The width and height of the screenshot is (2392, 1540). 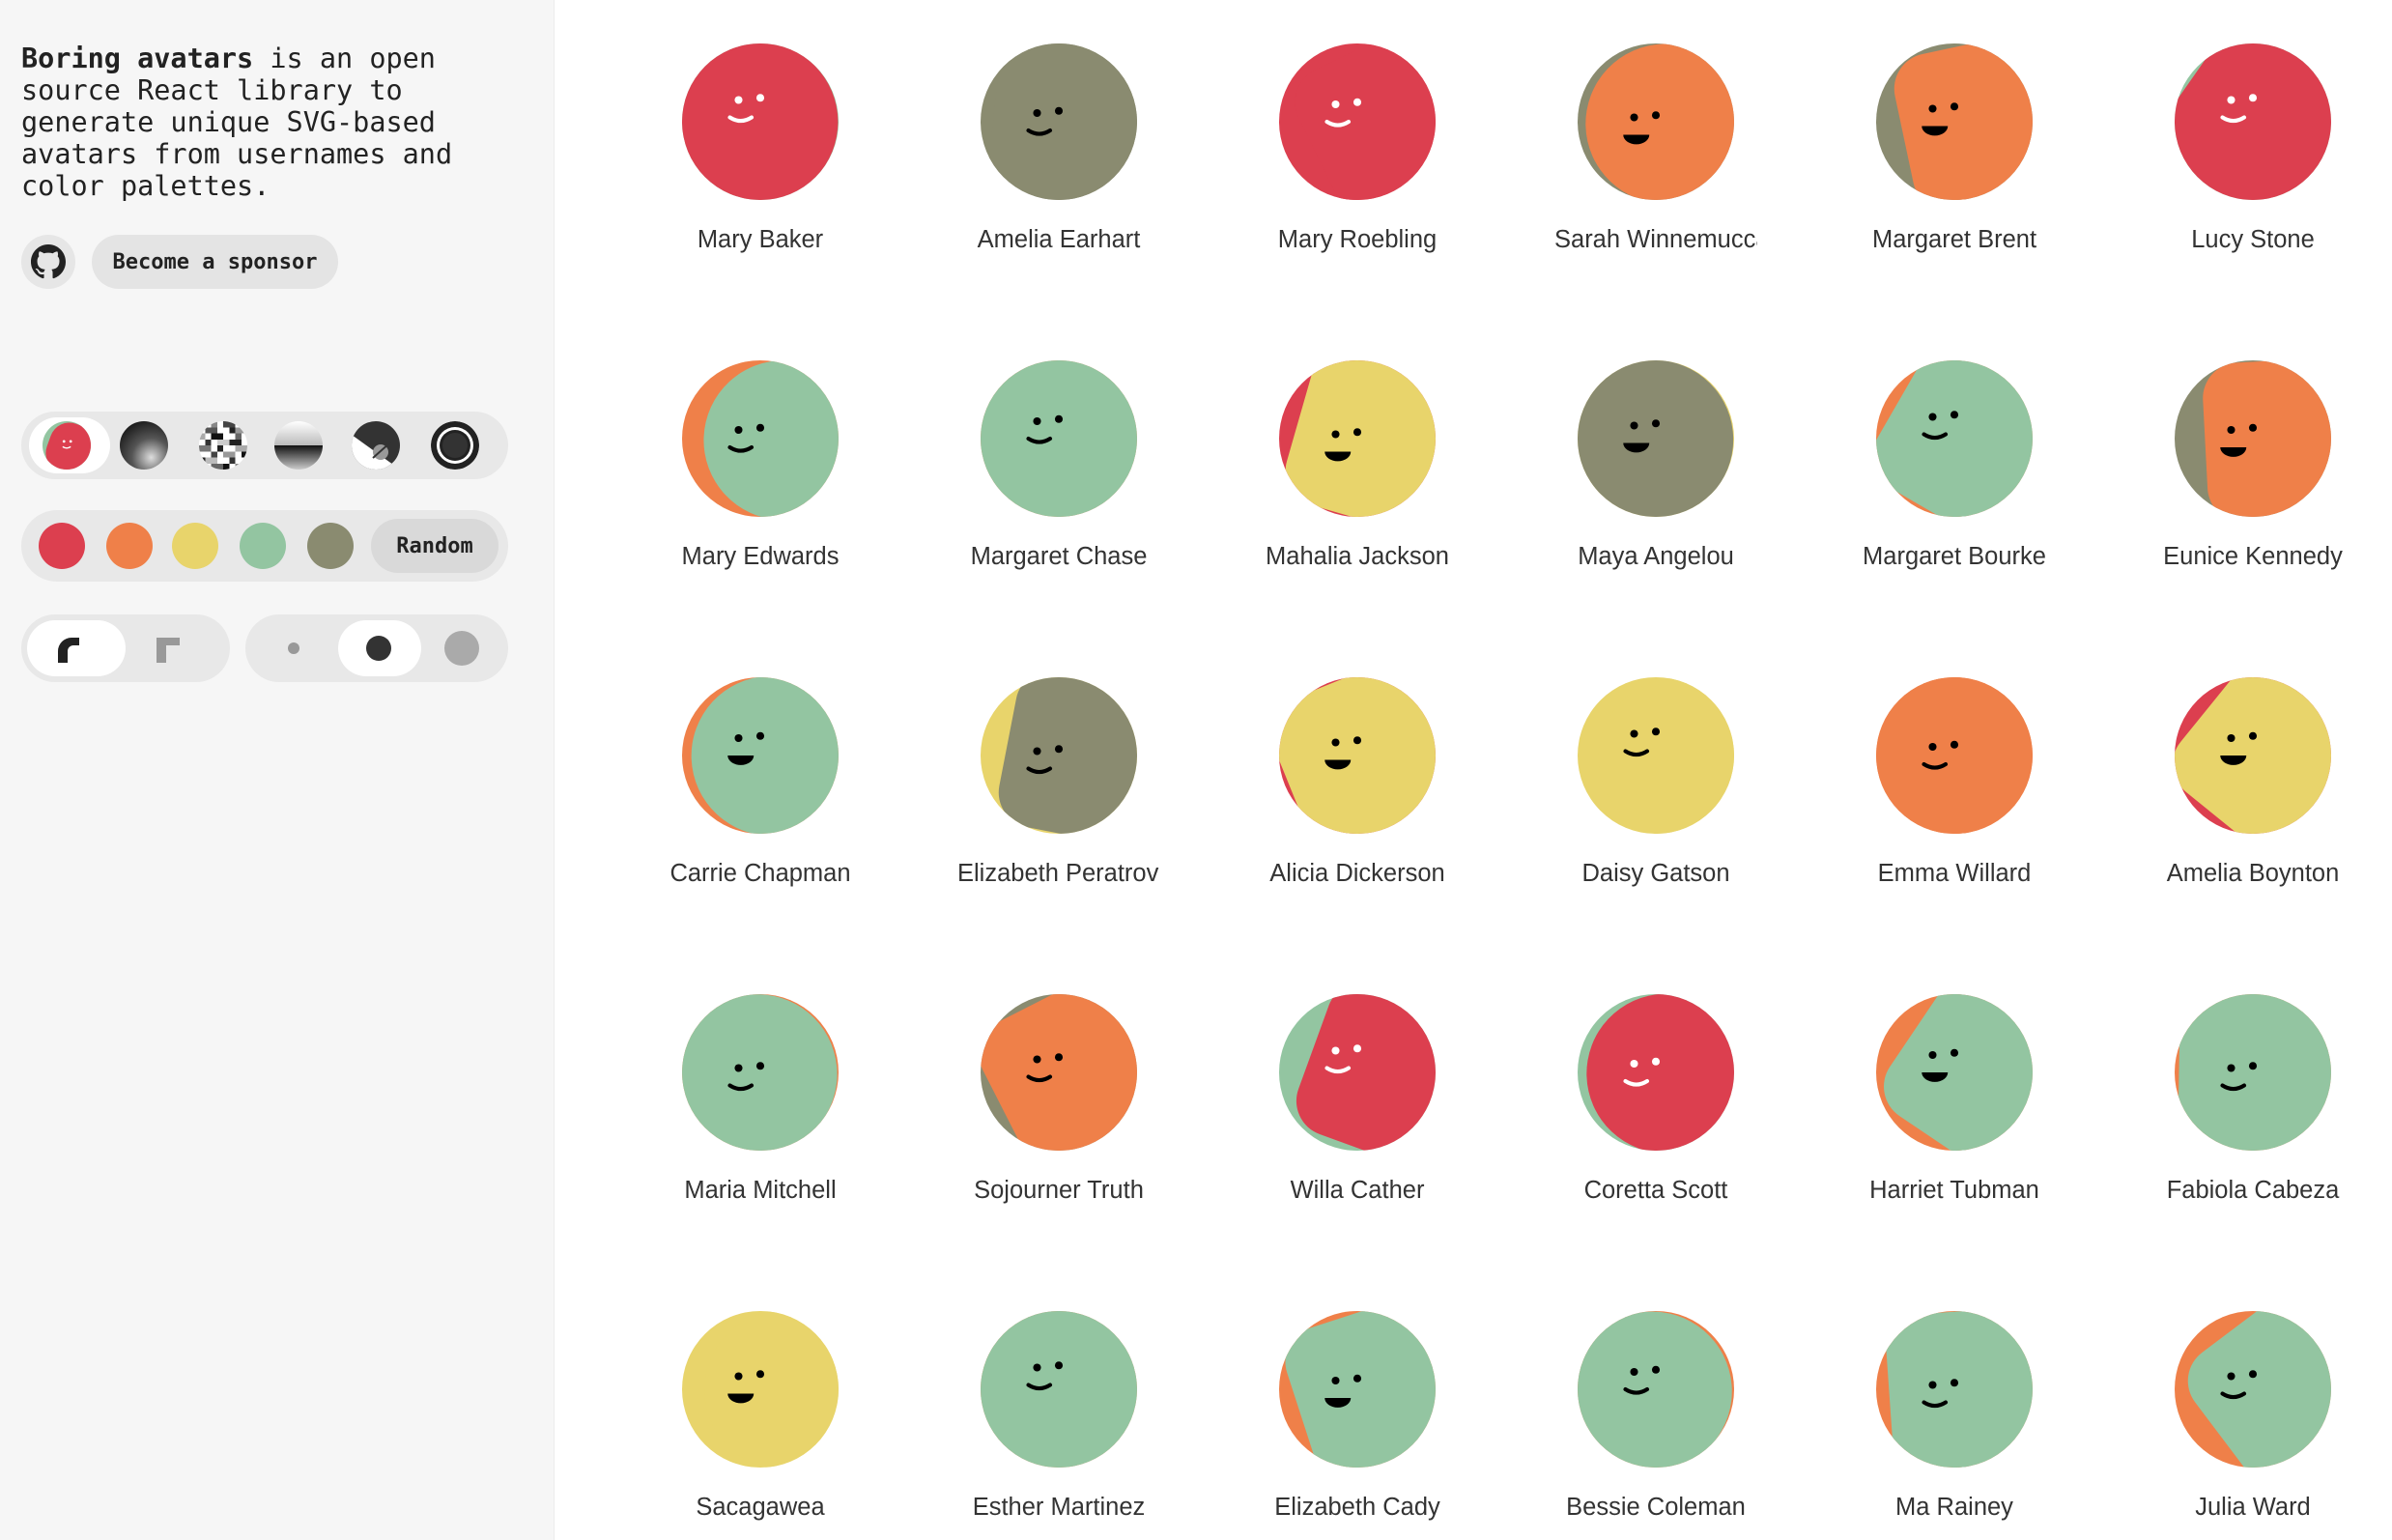 I want to click on variant-selector, so click(x=264, y=445).